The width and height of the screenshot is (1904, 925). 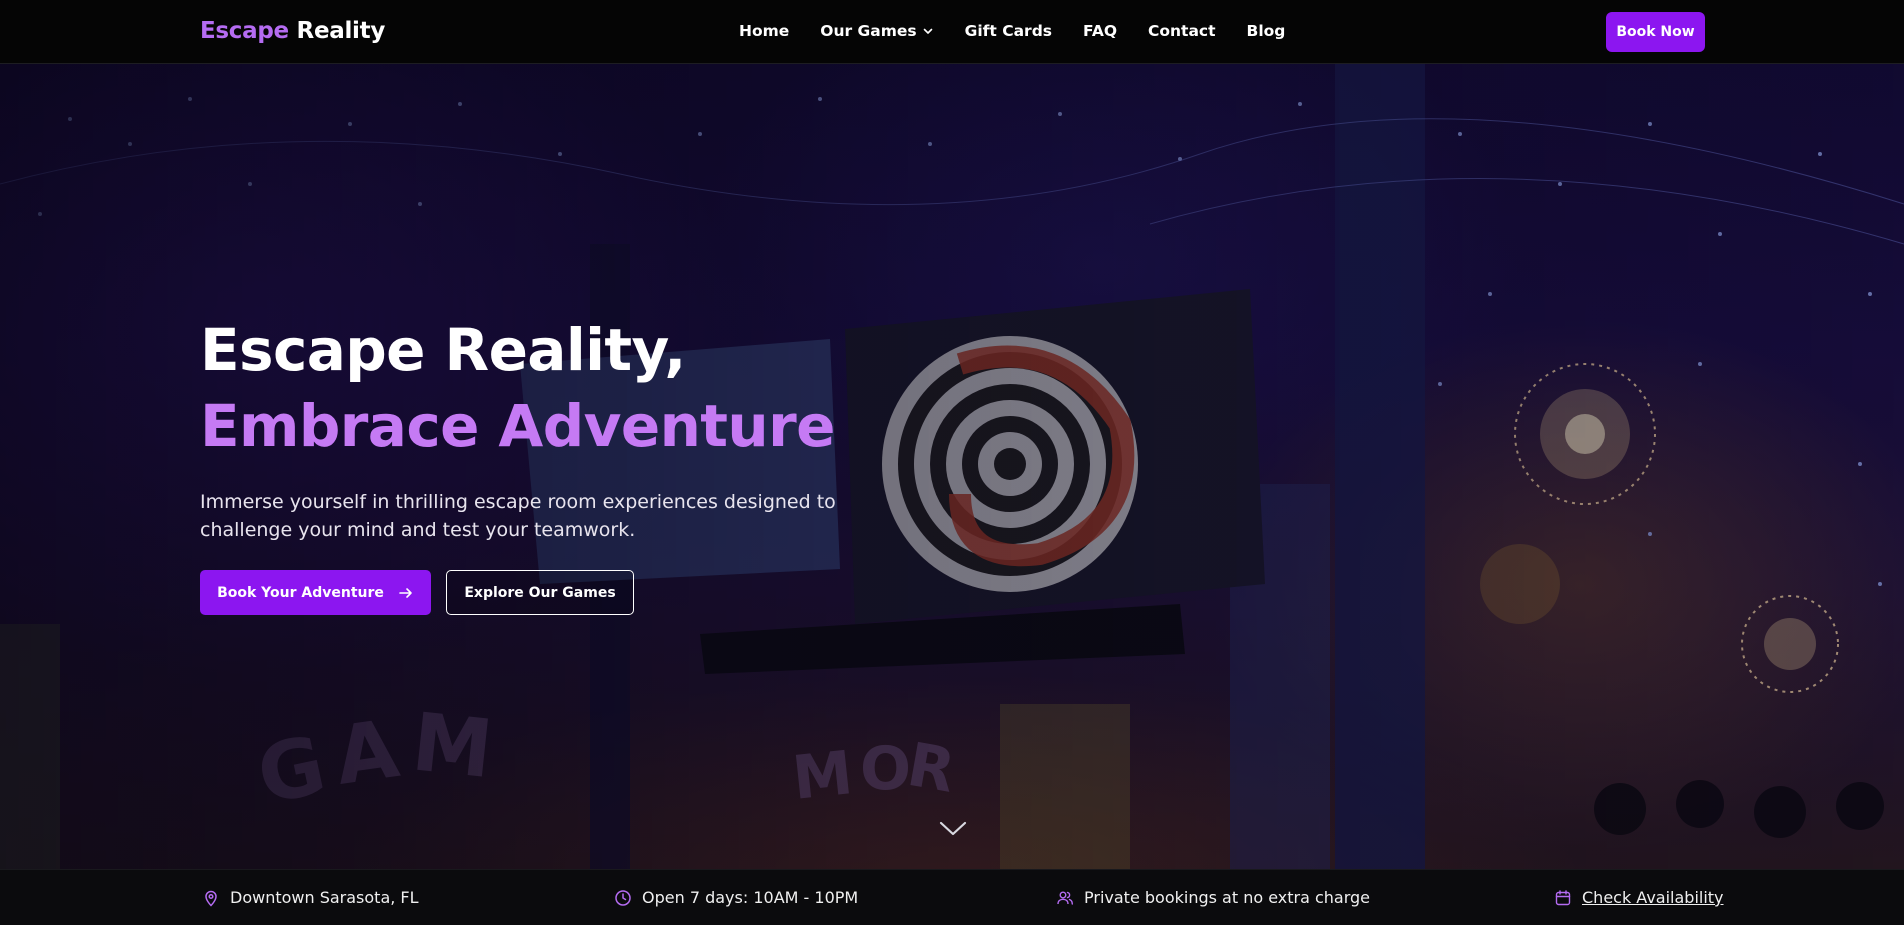 What do you see at coordinates (540, 592) in the screenshot?
I see `explore-games-button: Explore Our Games` at bounding box center [540, 592].